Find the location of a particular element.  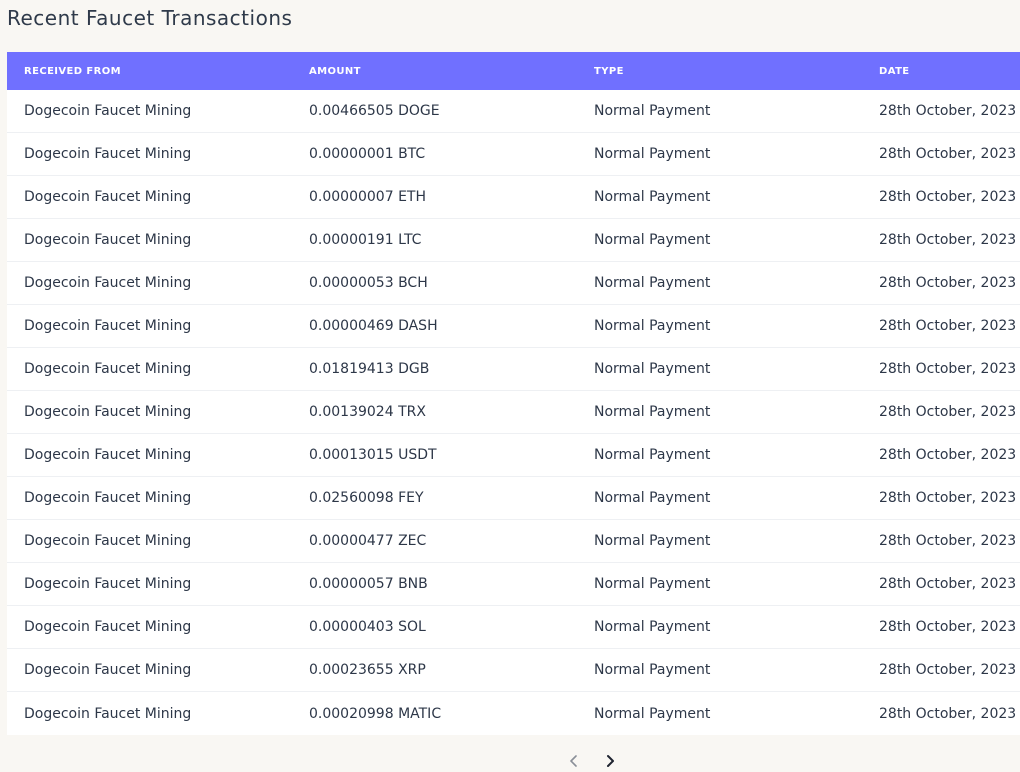

page-title: Recent Faucet Transactions is located at coordinates (150, 18).